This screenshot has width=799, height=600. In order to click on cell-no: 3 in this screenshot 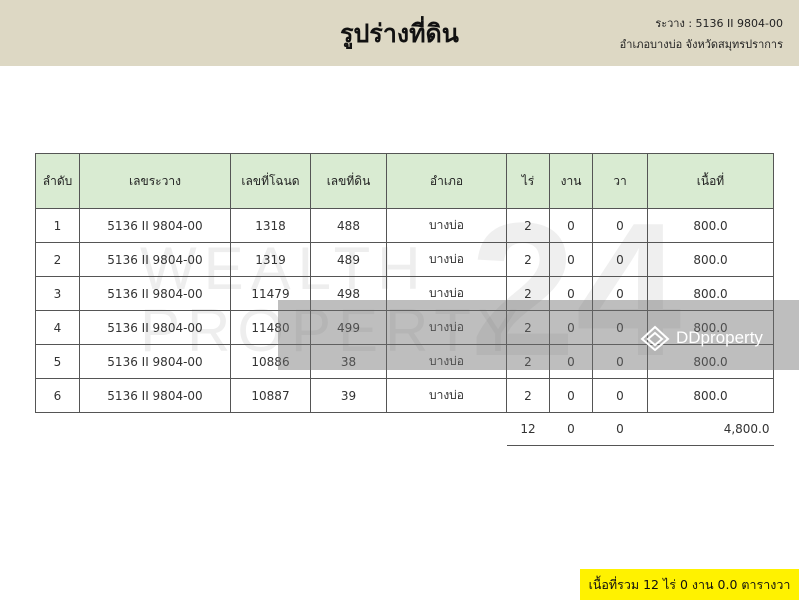, I will do `click(57, 293)`.